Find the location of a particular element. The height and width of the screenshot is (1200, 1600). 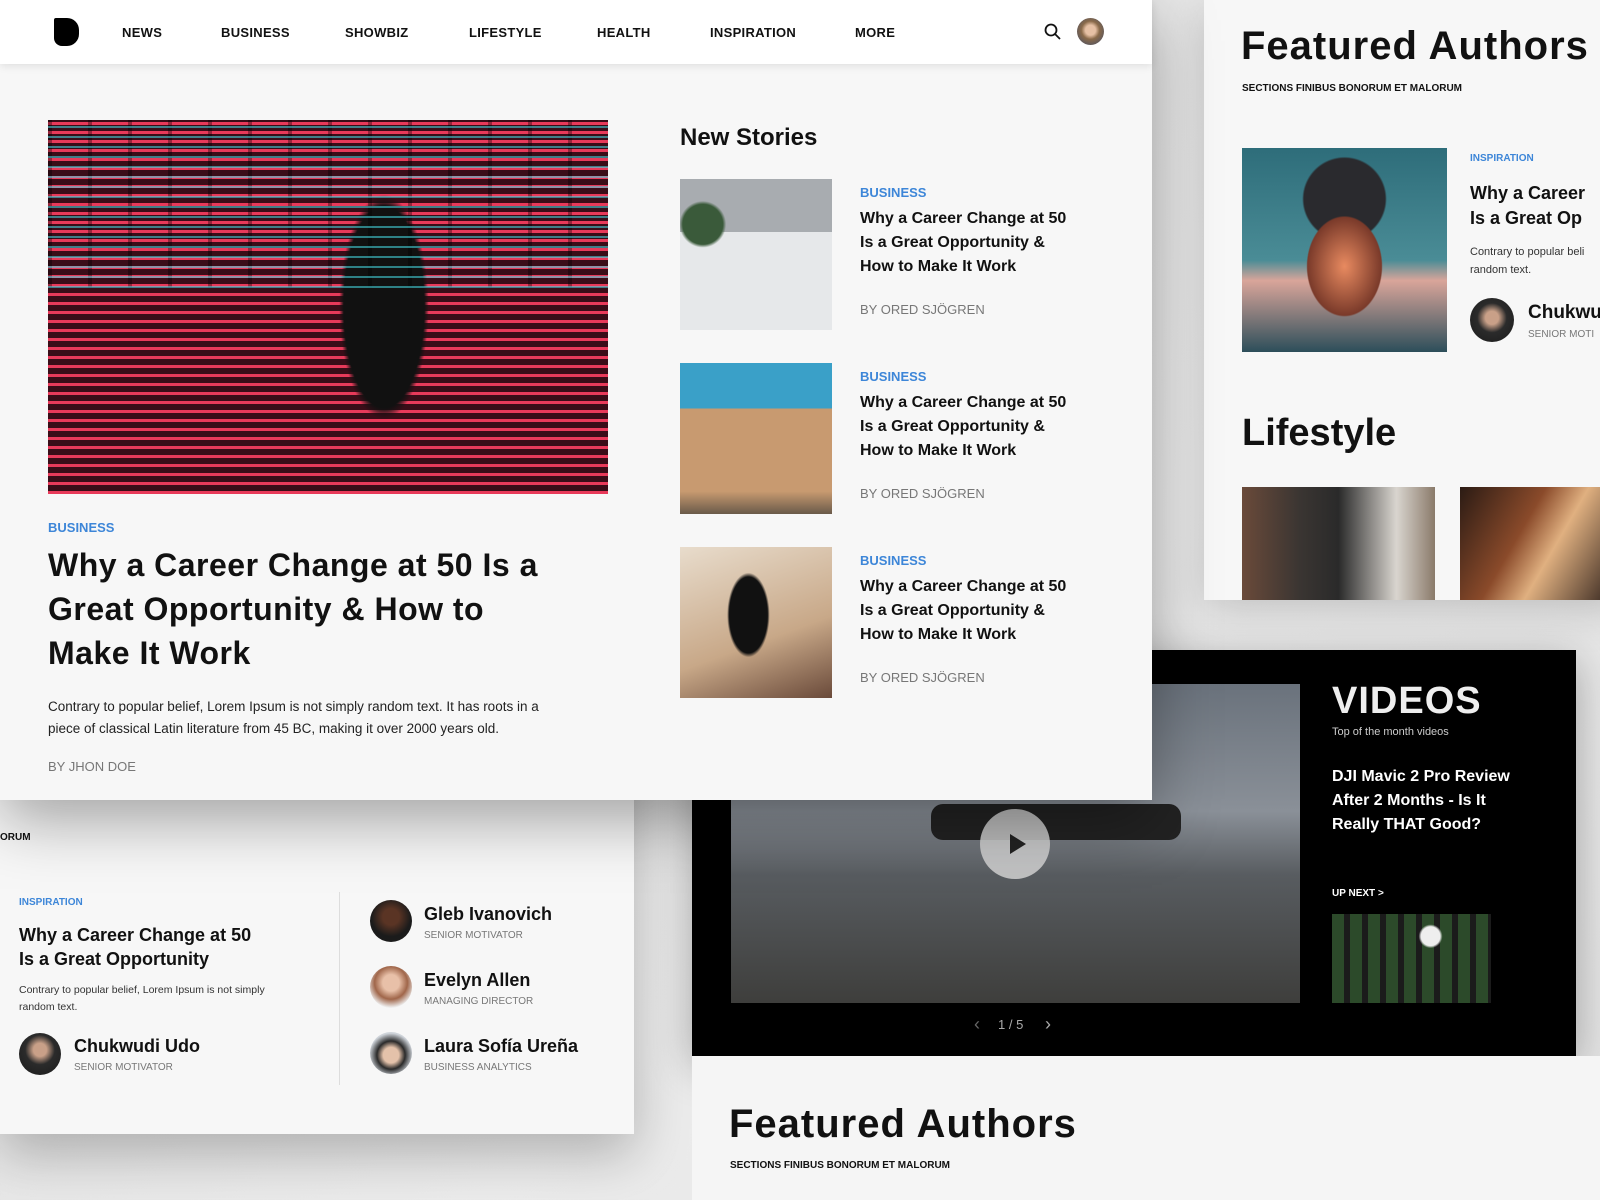

up-next-link: UP NEXT > is located at coordinates (1358, 893).